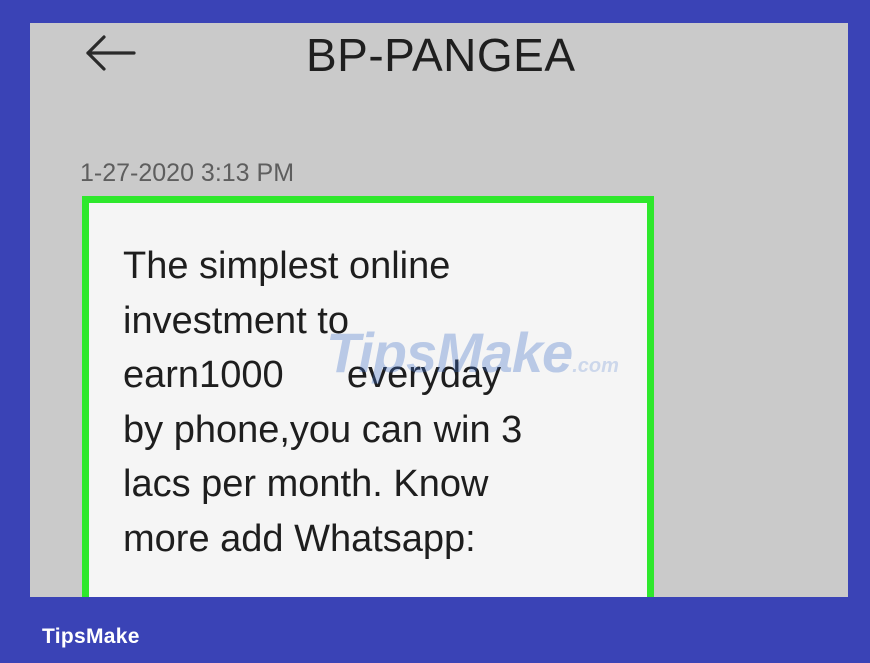 Image resolution: width=870 pixels, height=663 pixels. What do you see at coordinates (323, 429) in the screenshot?
I see `message-line: by phone,you can win 3` at bounding box center [323, 429].